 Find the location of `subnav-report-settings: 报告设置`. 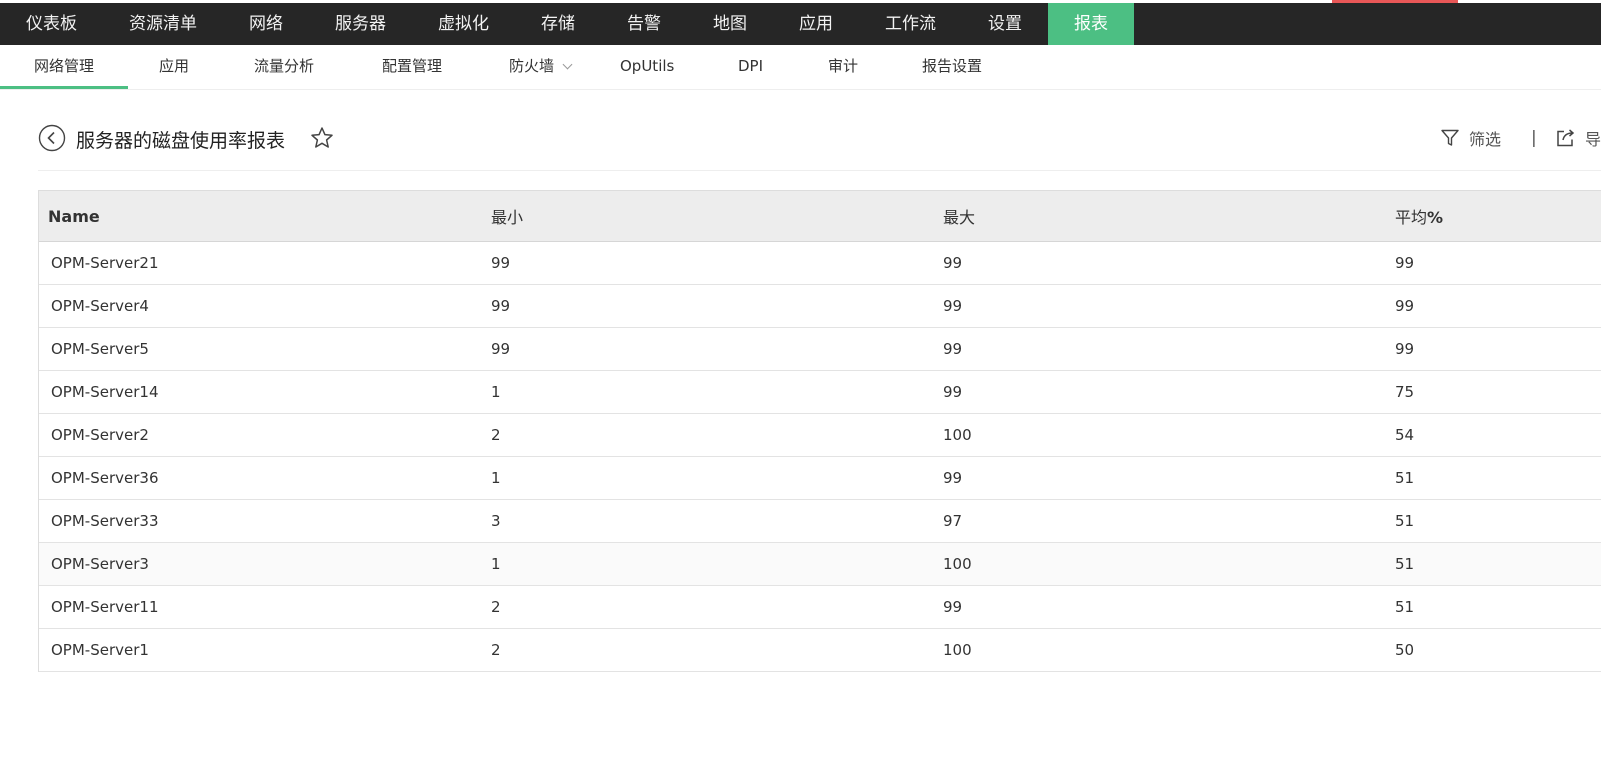

subnav-report-settings: 报告设置 is located at coordinates (952, 67).